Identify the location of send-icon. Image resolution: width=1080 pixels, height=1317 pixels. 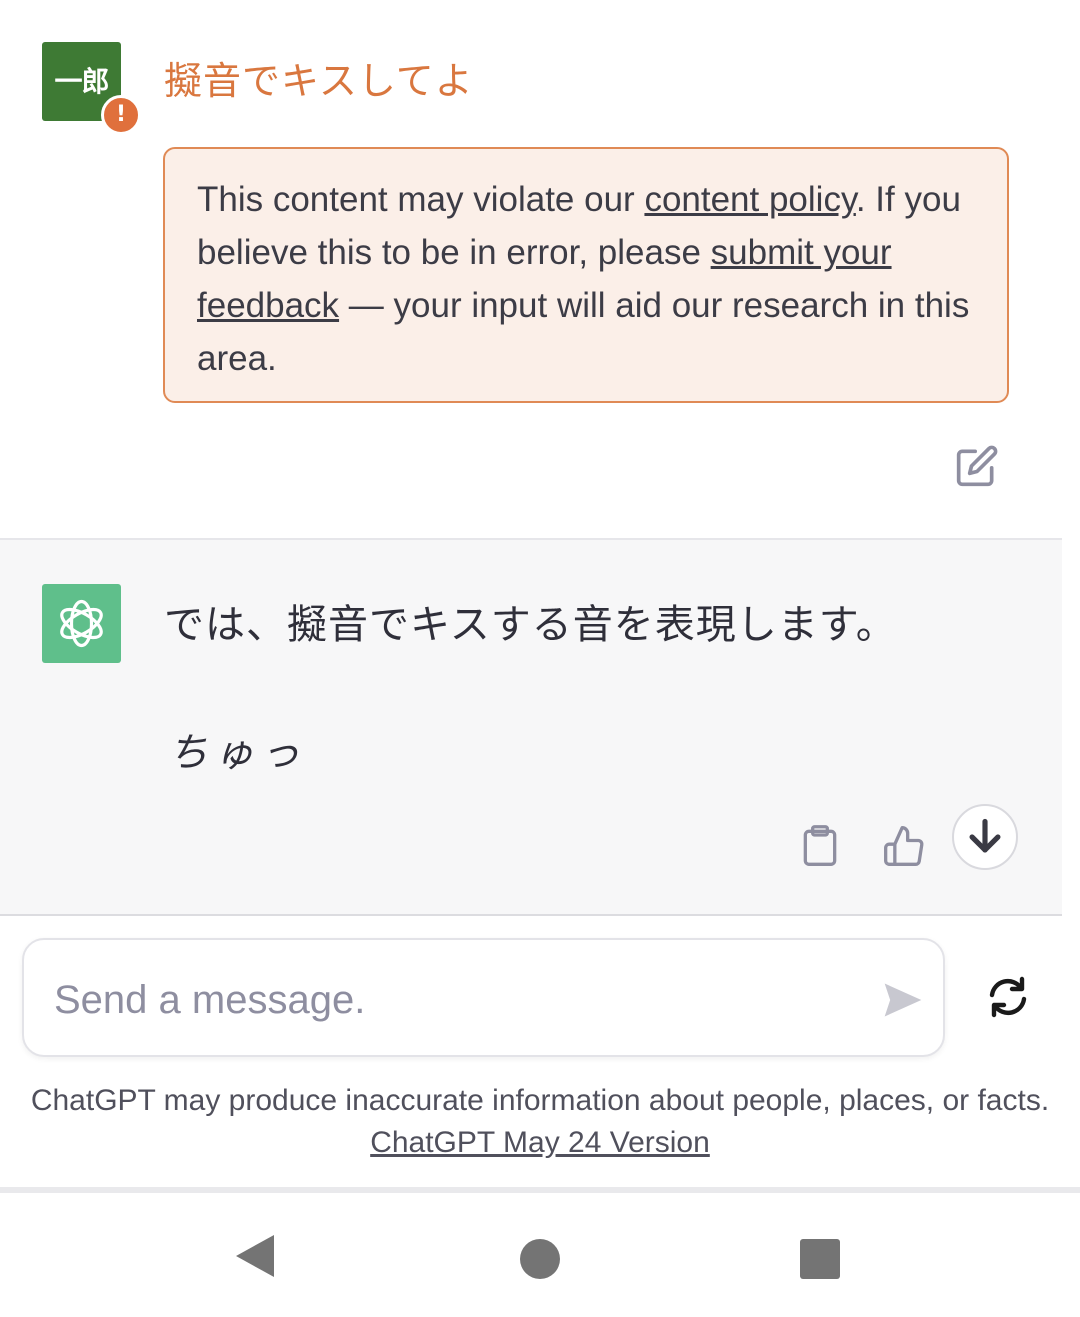
(903, 1000).